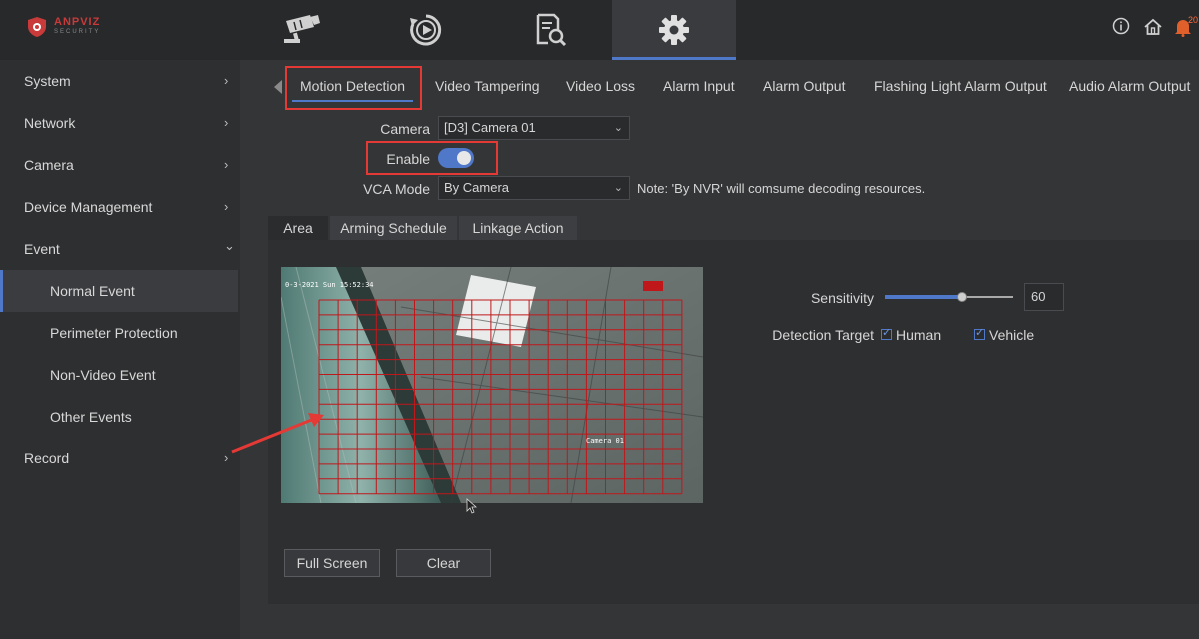 This screenshot has height=639, width=1199. What do you see at coordinates (88, 207) in the screenshot?
I see `sidebar-item-label: Device Management` at bounding box center [88, 207].